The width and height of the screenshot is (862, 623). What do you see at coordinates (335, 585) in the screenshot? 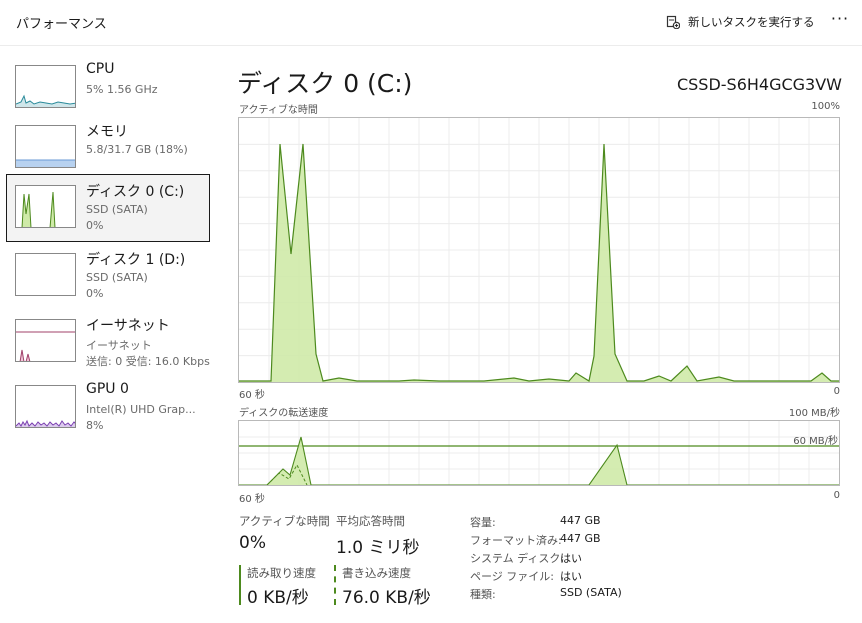
I see `write-speed-indicator` at bounding box center [335, 585].